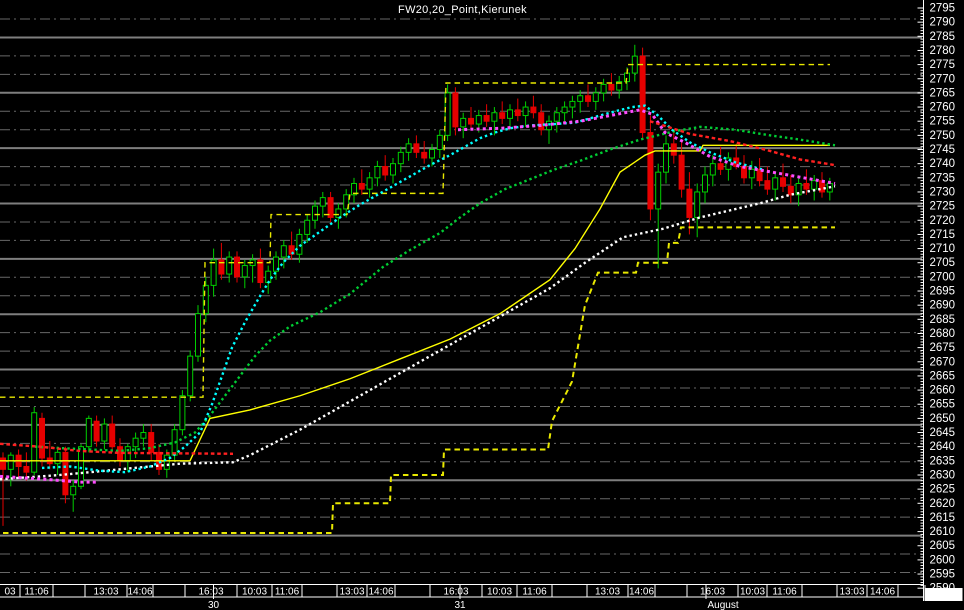 Image resolution: width=964 pixels, height=610 pixels. I want to click on y-axis-label: 2680, so click(943, 334).